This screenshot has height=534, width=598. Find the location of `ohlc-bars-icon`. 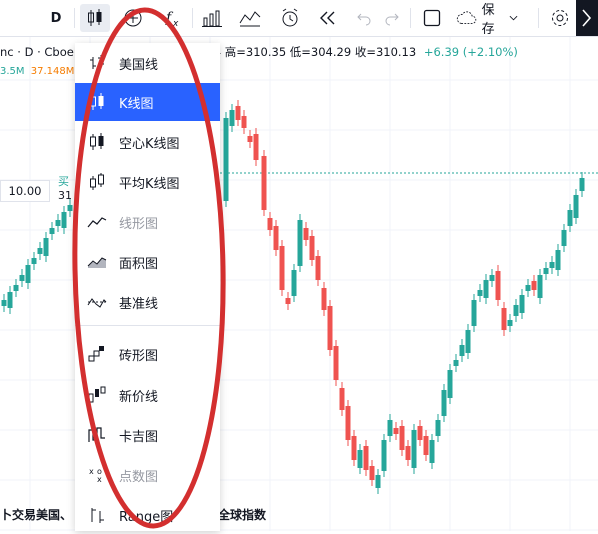

ohlc-bars-icon is located at coordinates (97, 62).